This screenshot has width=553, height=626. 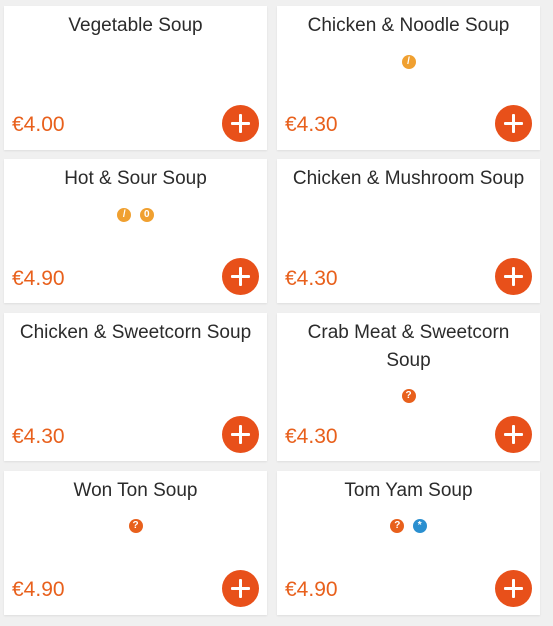 I want to click on item-name: Chicken & Noodle Soup, so click(x=408, y=25).